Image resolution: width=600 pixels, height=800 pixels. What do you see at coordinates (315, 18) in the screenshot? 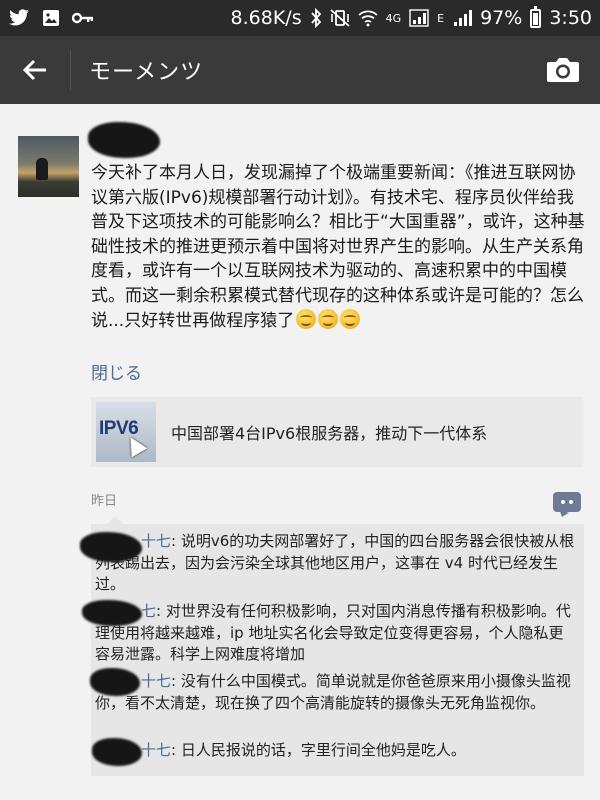
I see `bluetooth-icon` at bounding box center [315, 18].